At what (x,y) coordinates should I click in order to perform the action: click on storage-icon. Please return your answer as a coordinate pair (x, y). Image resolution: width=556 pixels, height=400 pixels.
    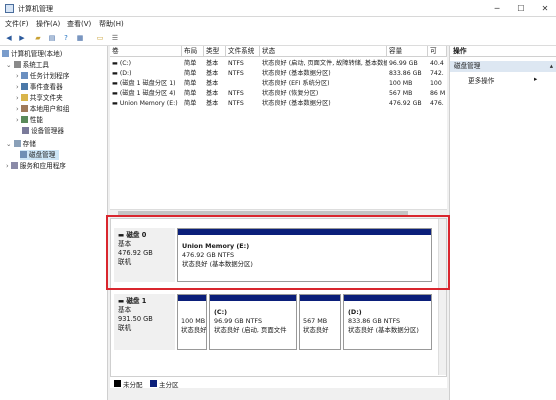
    Looking at the image, I should click on (17, 143).